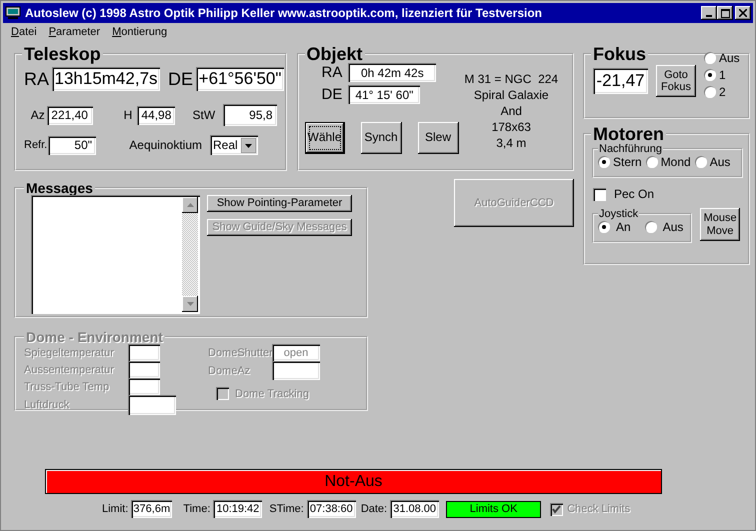 The width and height of the screenshot is (756, 531). Describe the element at coordinates (598, 509) in the screenshot. I see `checkbox-label: Check Limits` at that location.